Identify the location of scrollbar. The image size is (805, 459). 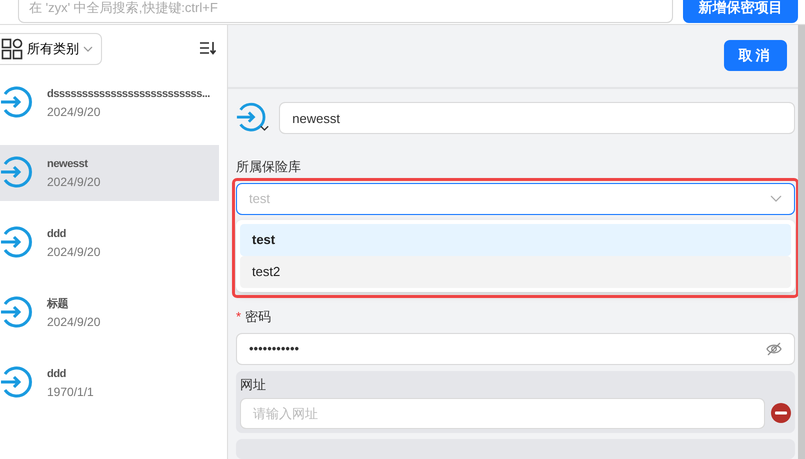
(801, 242).